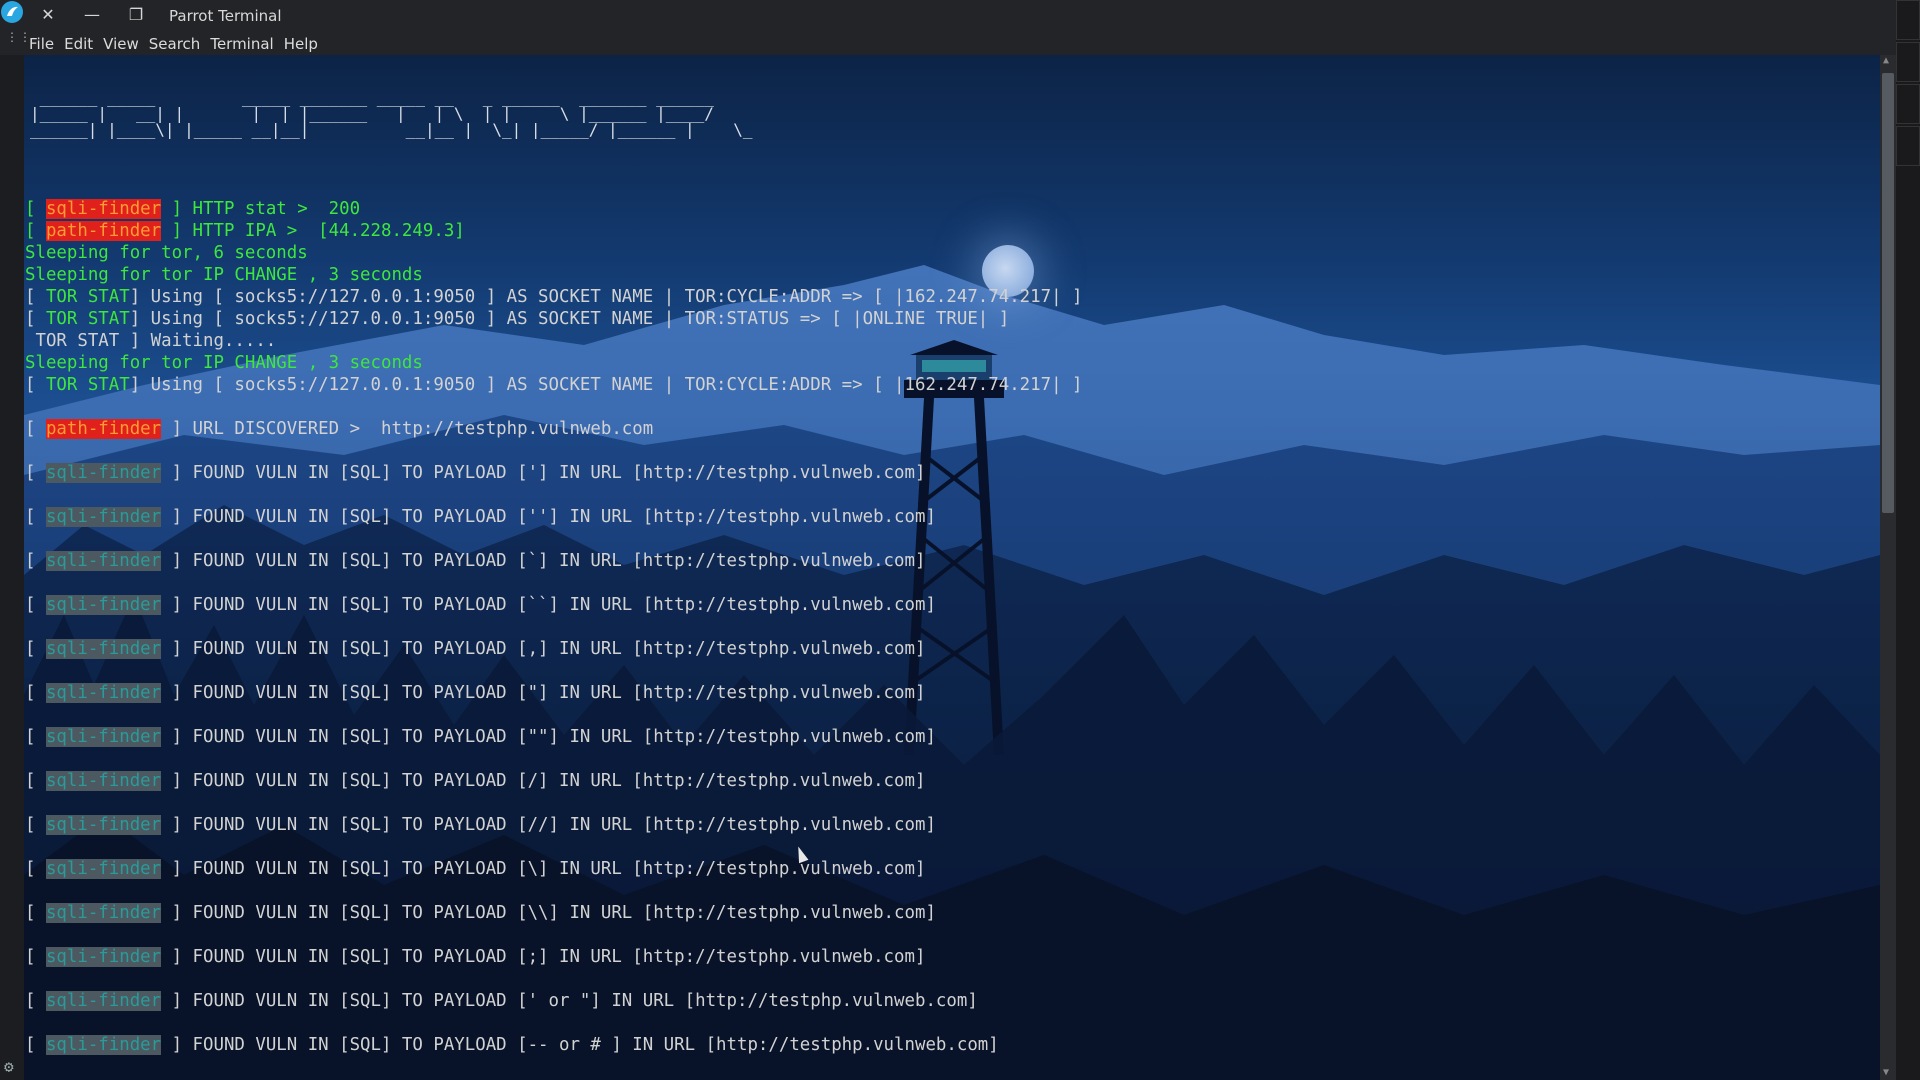 The image size is (1920, 1080). Describe the element at coordinates (175, 44) in the screenshot. I see `menu-search: Search` at that location.